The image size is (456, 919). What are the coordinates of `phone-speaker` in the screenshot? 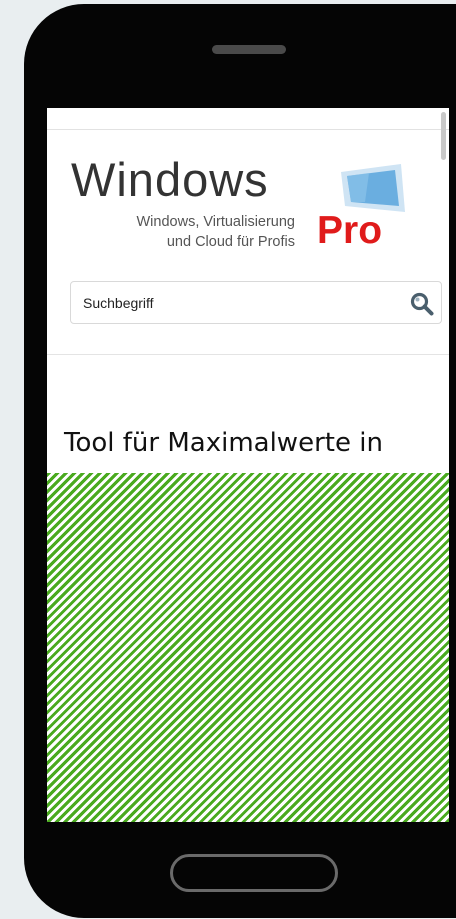 It's located at (249, 49).